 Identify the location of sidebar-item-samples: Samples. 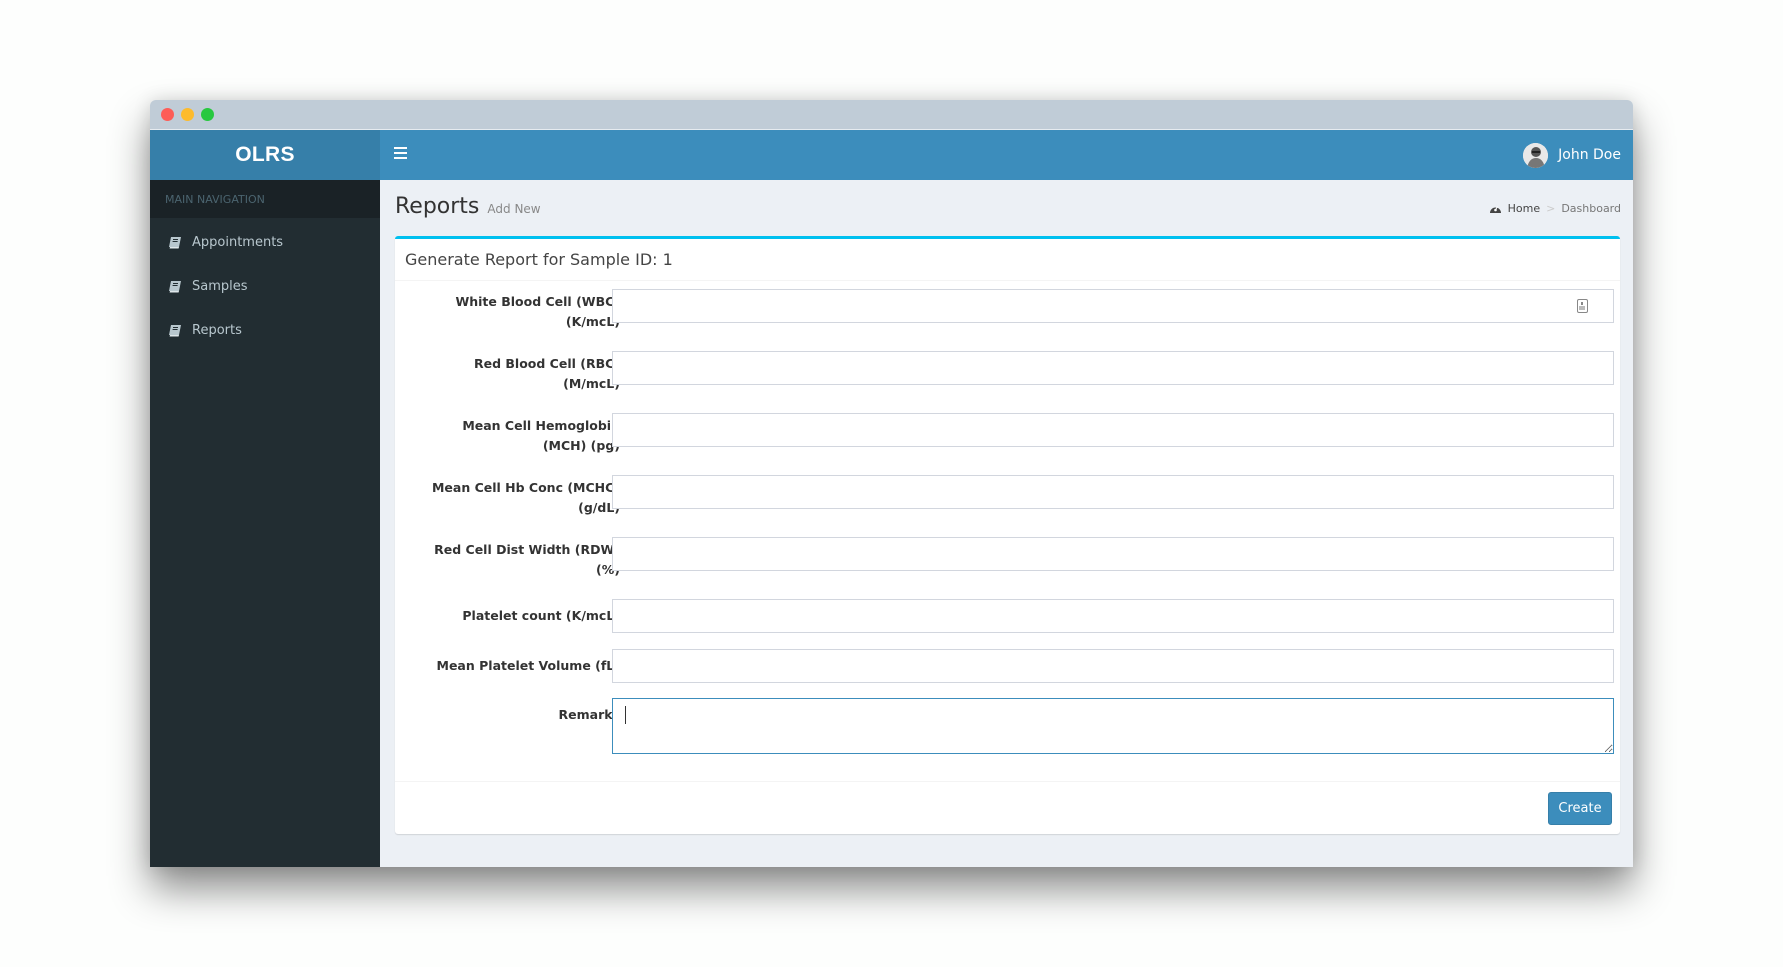
(265, 286).